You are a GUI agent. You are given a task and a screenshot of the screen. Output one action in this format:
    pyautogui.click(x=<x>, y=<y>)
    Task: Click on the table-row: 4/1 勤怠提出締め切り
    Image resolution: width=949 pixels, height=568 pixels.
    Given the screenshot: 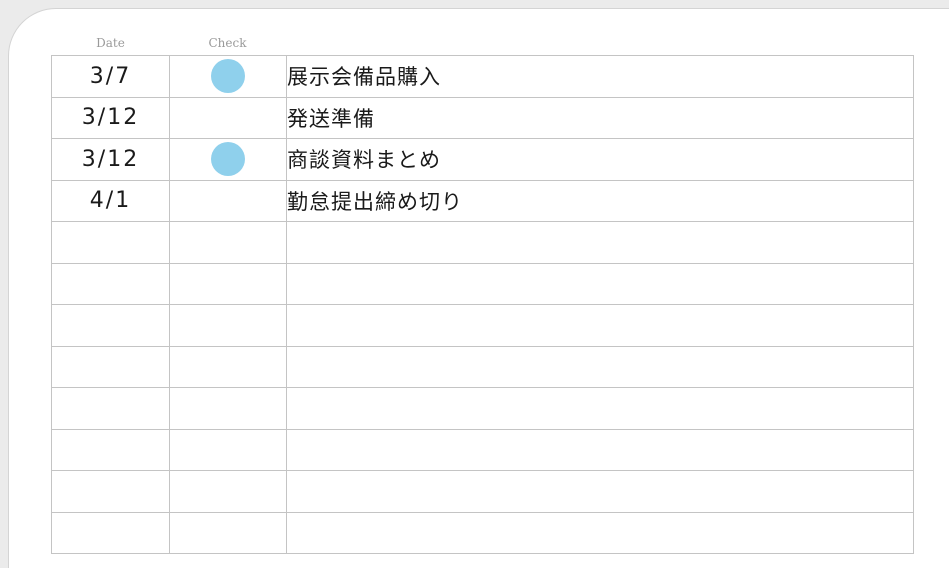 What is the action you would take?
    pyautogui.click(x=482, y=200)
    